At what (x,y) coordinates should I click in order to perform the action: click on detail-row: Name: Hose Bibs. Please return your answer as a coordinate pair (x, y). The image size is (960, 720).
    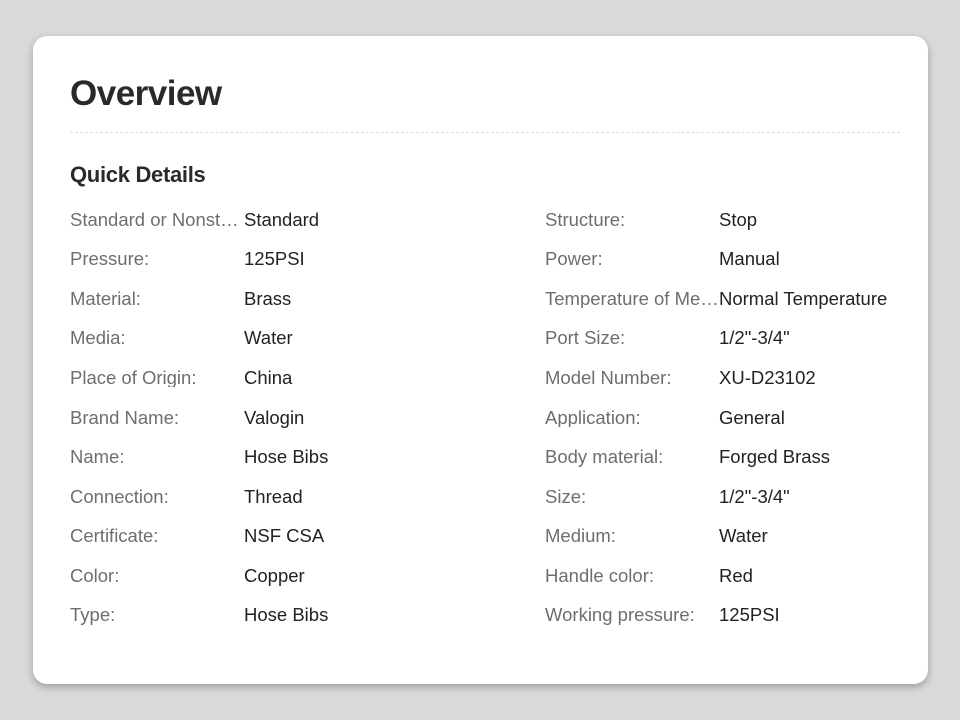
    Looking at the image, I should click on (250, 458).